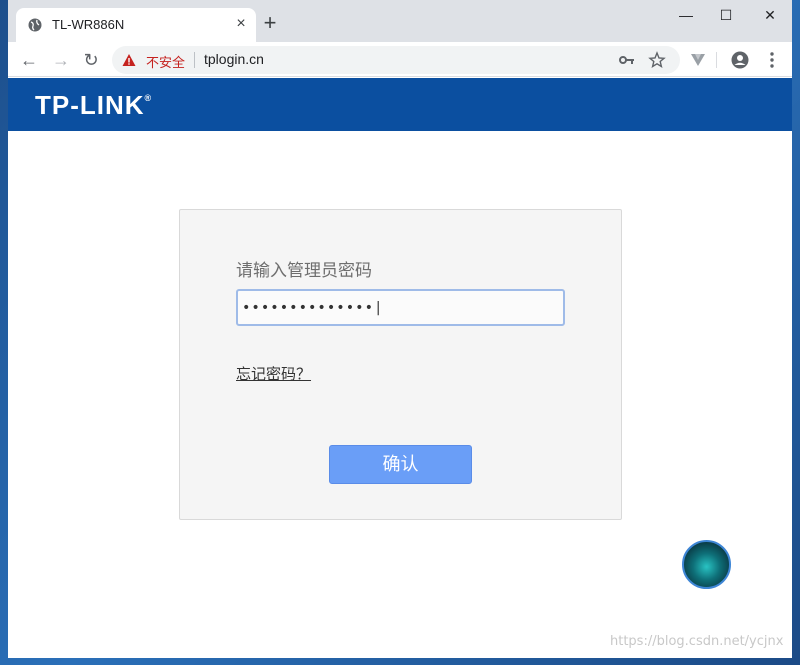 The image size is (800, 665). I want to click on watermark-text: https://blog.csdn.net/ycjnx, so click(697, 641).